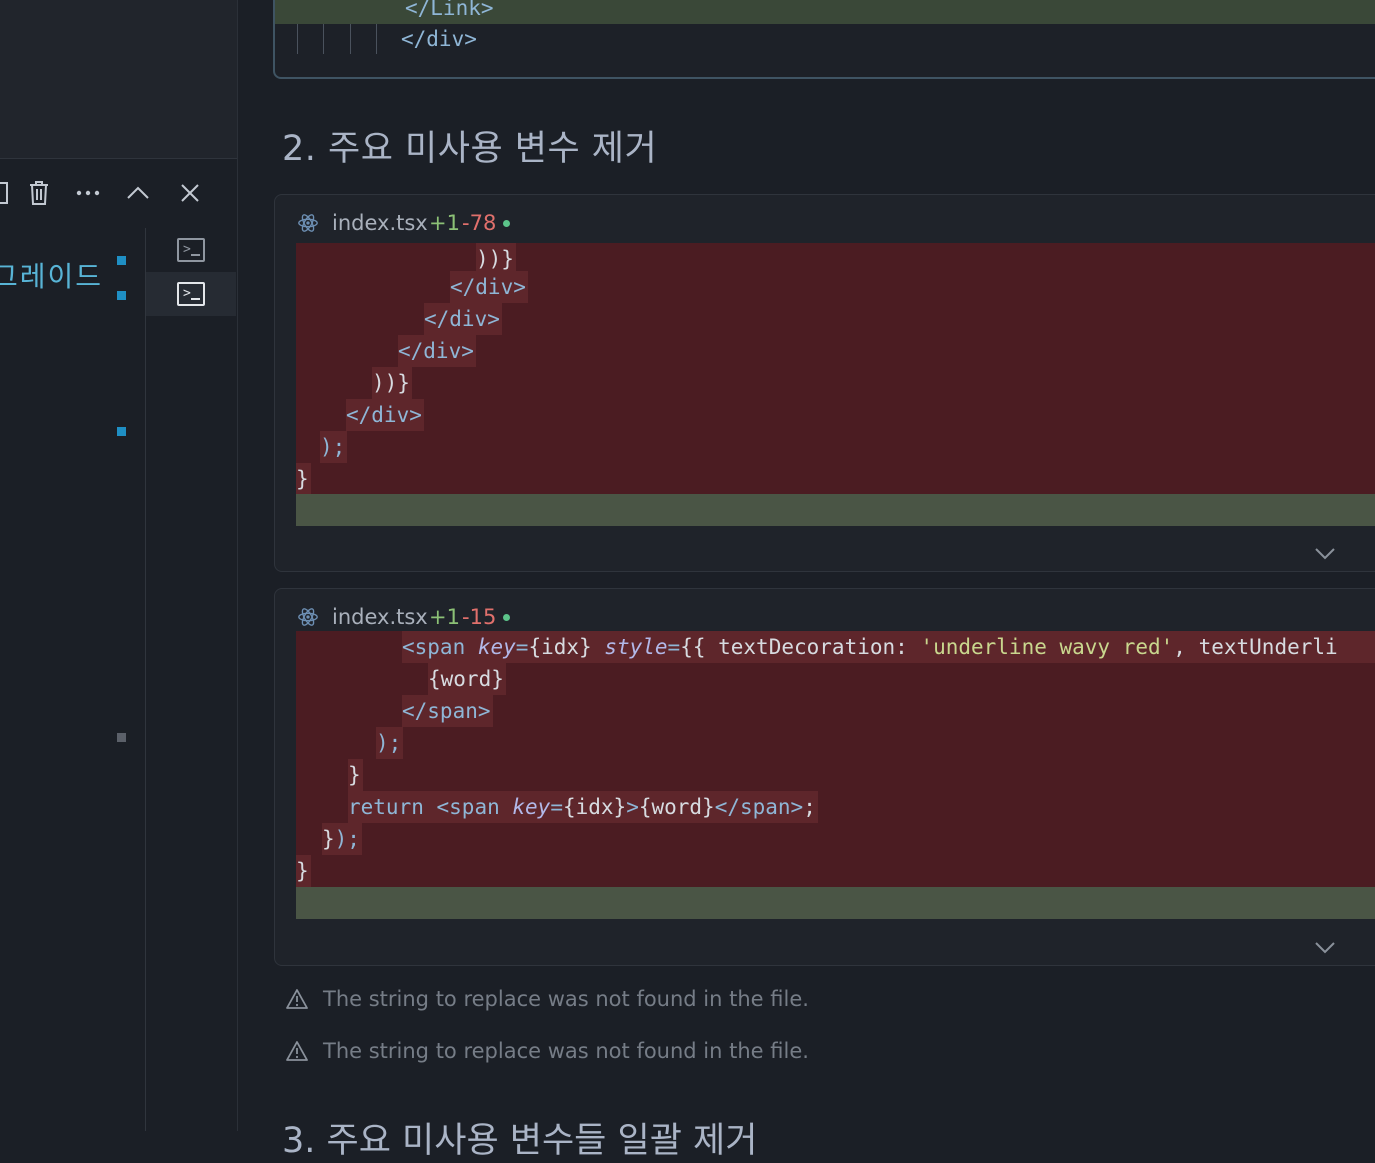 This screenshot has width=1375, height=1163. I want to click on deleted-line: });, so click(835, 839).